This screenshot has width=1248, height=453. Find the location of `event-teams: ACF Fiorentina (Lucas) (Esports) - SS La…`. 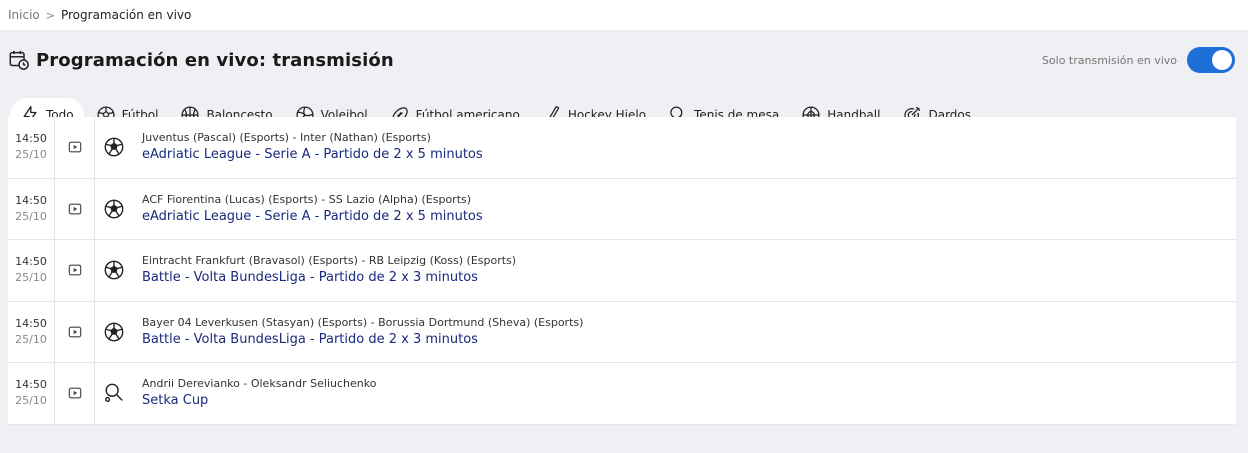

event-teams: ACF Fiorentina (Lucas) (Esports) - SS La… is located at coordinates (307, 199).